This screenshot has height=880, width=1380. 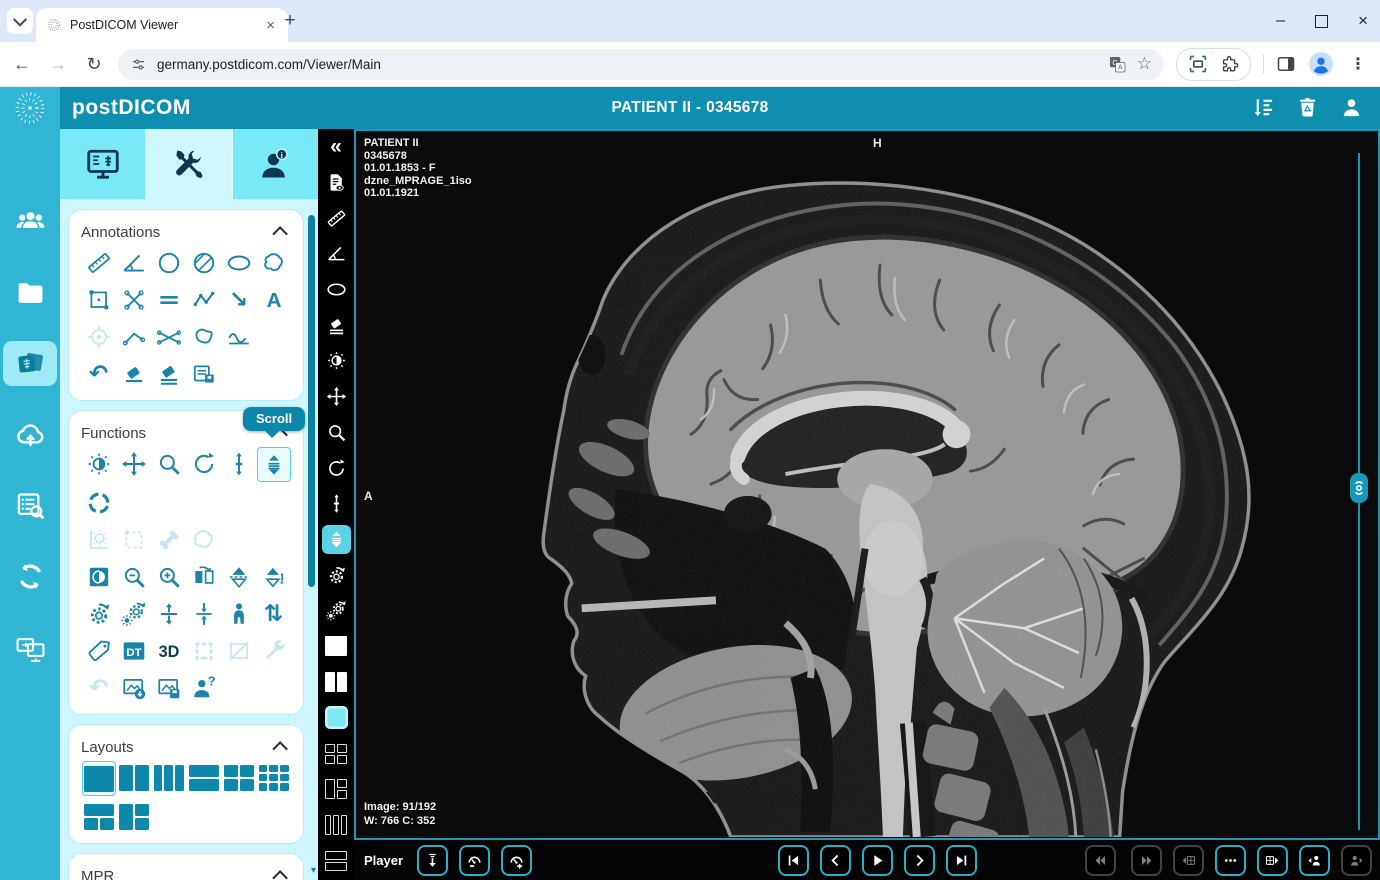 What do you see at coordinates (134, 777) in the screenshot?
I see `layout-1x2-button` at bounding box center [134, 777].